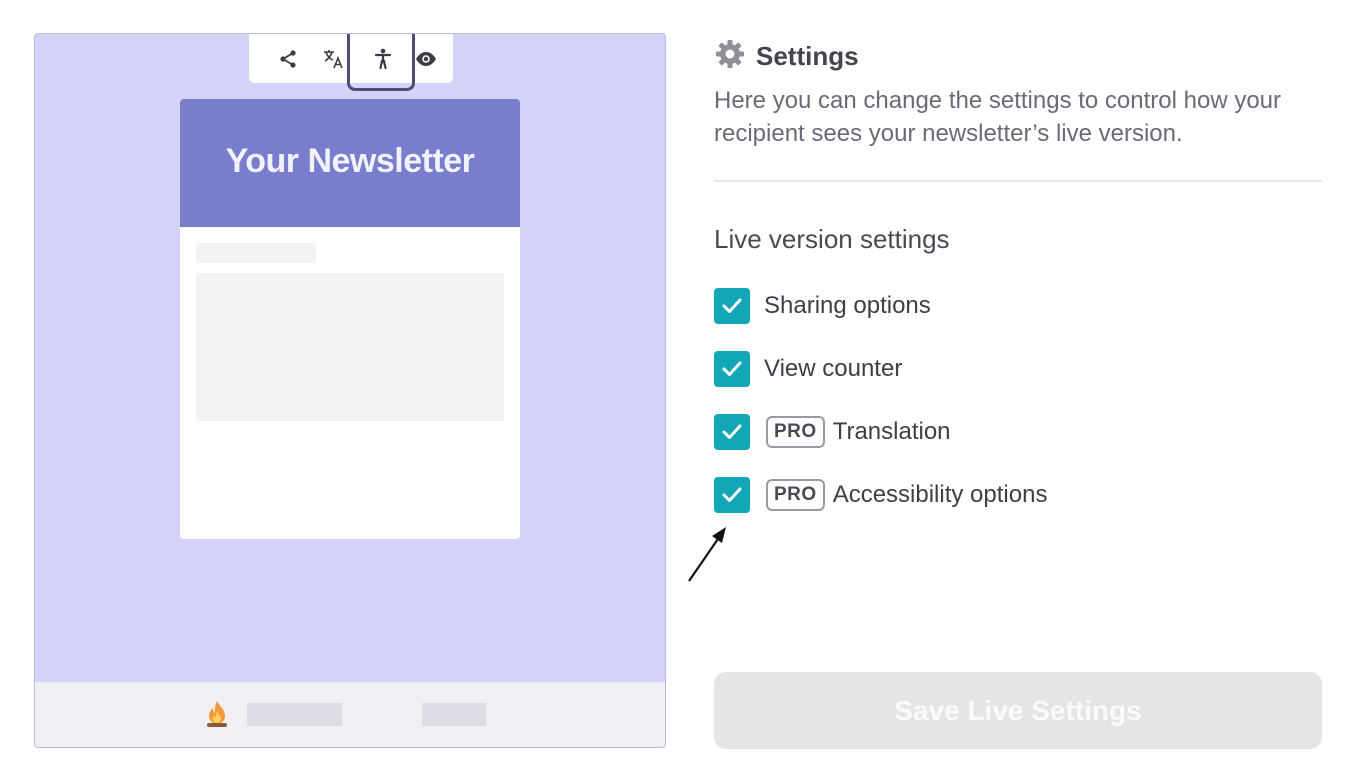 The image size is (1350, 776). I want to click on newsletter-card: Your Newsletter, so click(350, 319).